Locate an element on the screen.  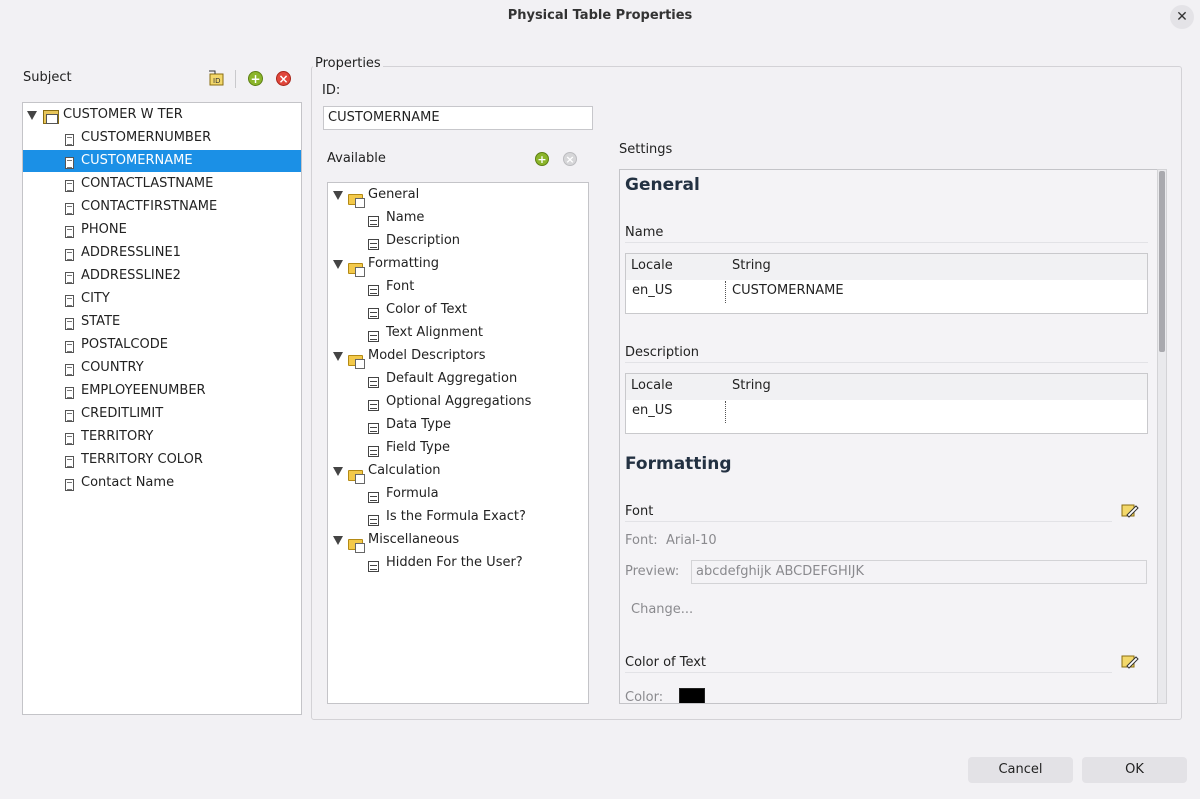
property-item: Formula is located at coordinates (458, 494).